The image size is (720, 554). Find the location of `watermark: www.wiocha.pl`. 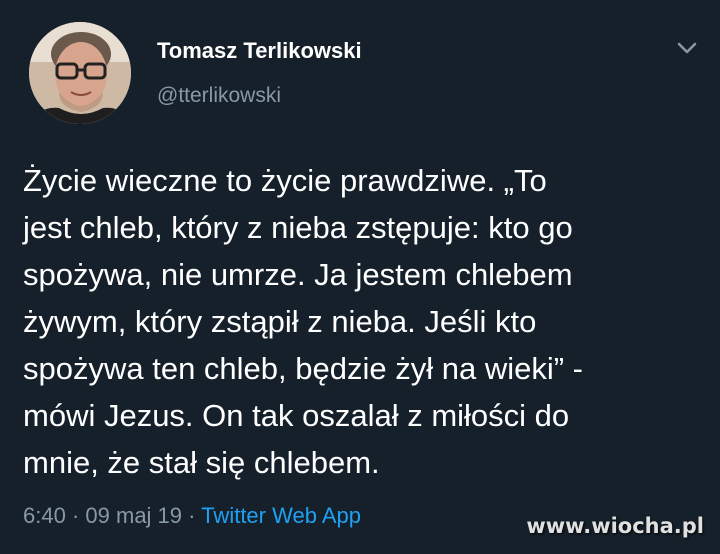

watermark: www.wiocha.pl is located at coordinates (615, 526).